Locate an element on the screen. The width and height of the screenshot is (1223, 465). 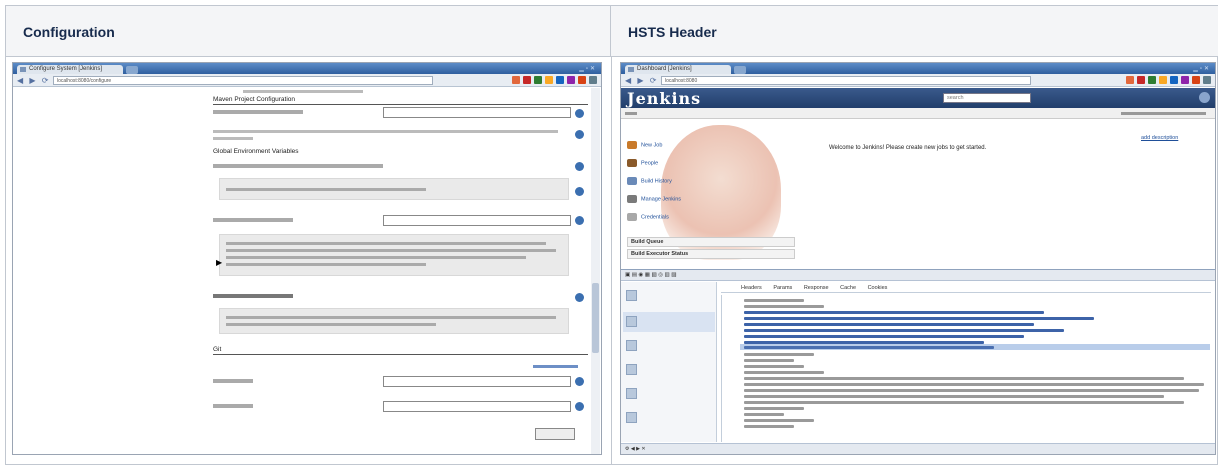
devtools-panel-tabs-icon: ▣ ▤ ◉ ▦ ▧ ◎ ▥ ▨ is located at coordinates (650, 275).